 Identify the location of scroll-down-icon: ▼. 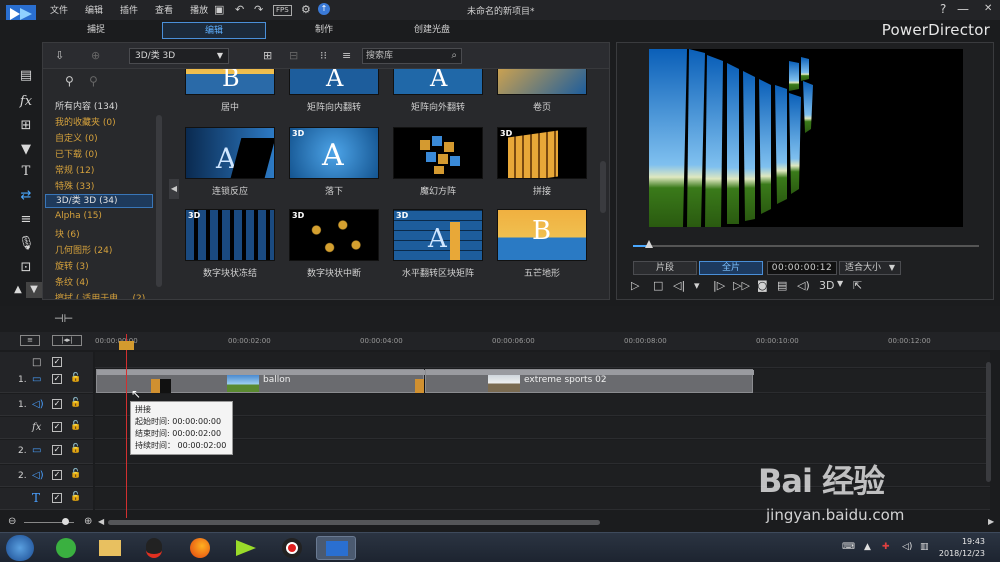
(34, 290).